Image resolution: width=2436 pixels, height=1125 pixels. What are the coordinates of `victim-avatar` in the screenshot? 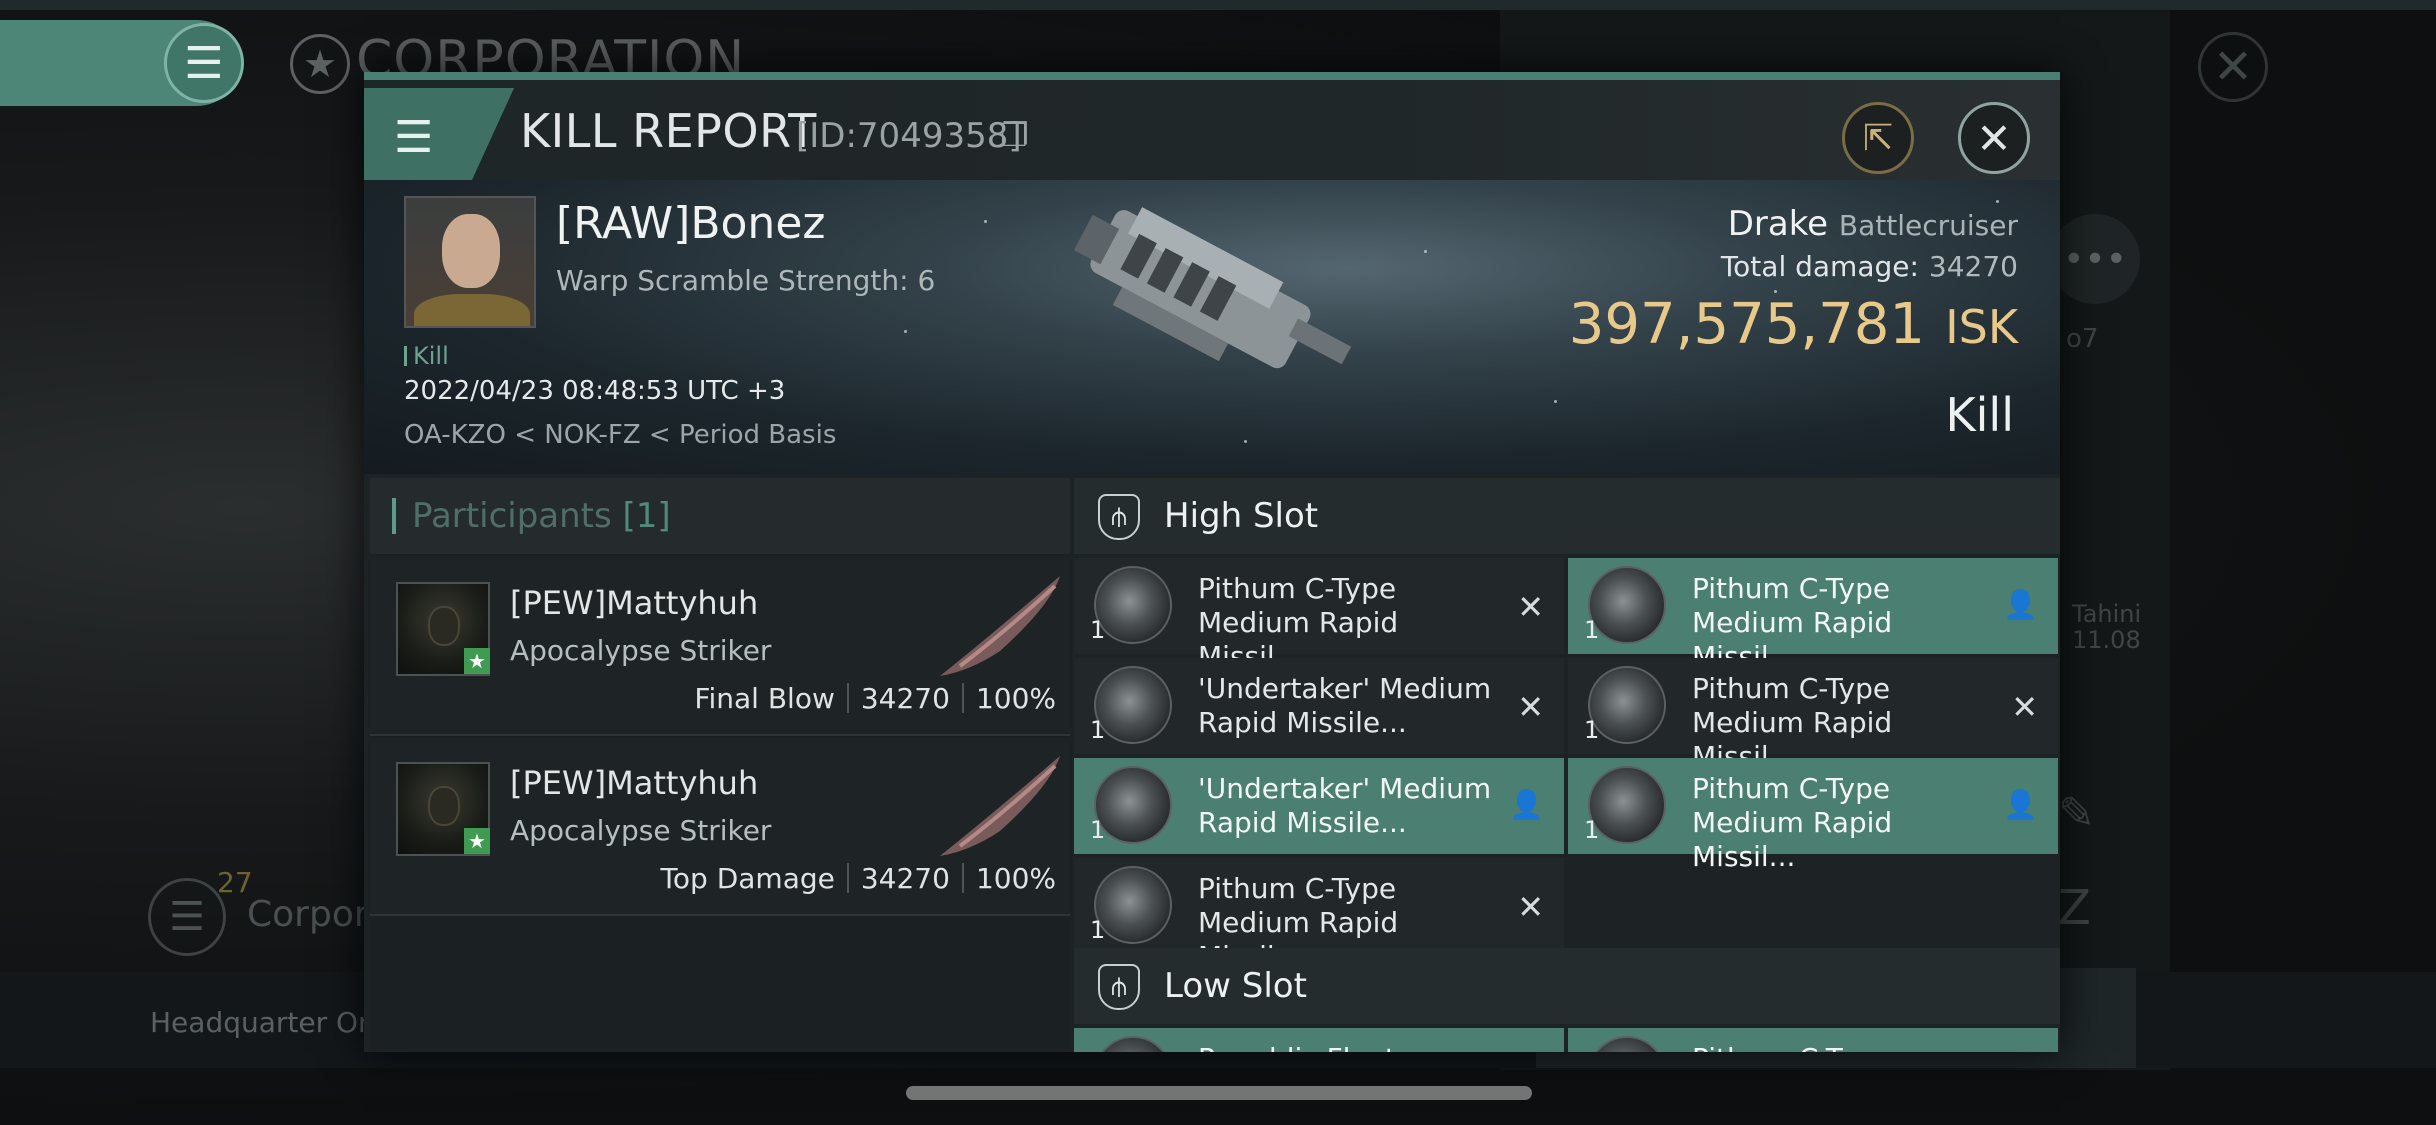 It's located at (470, 262).